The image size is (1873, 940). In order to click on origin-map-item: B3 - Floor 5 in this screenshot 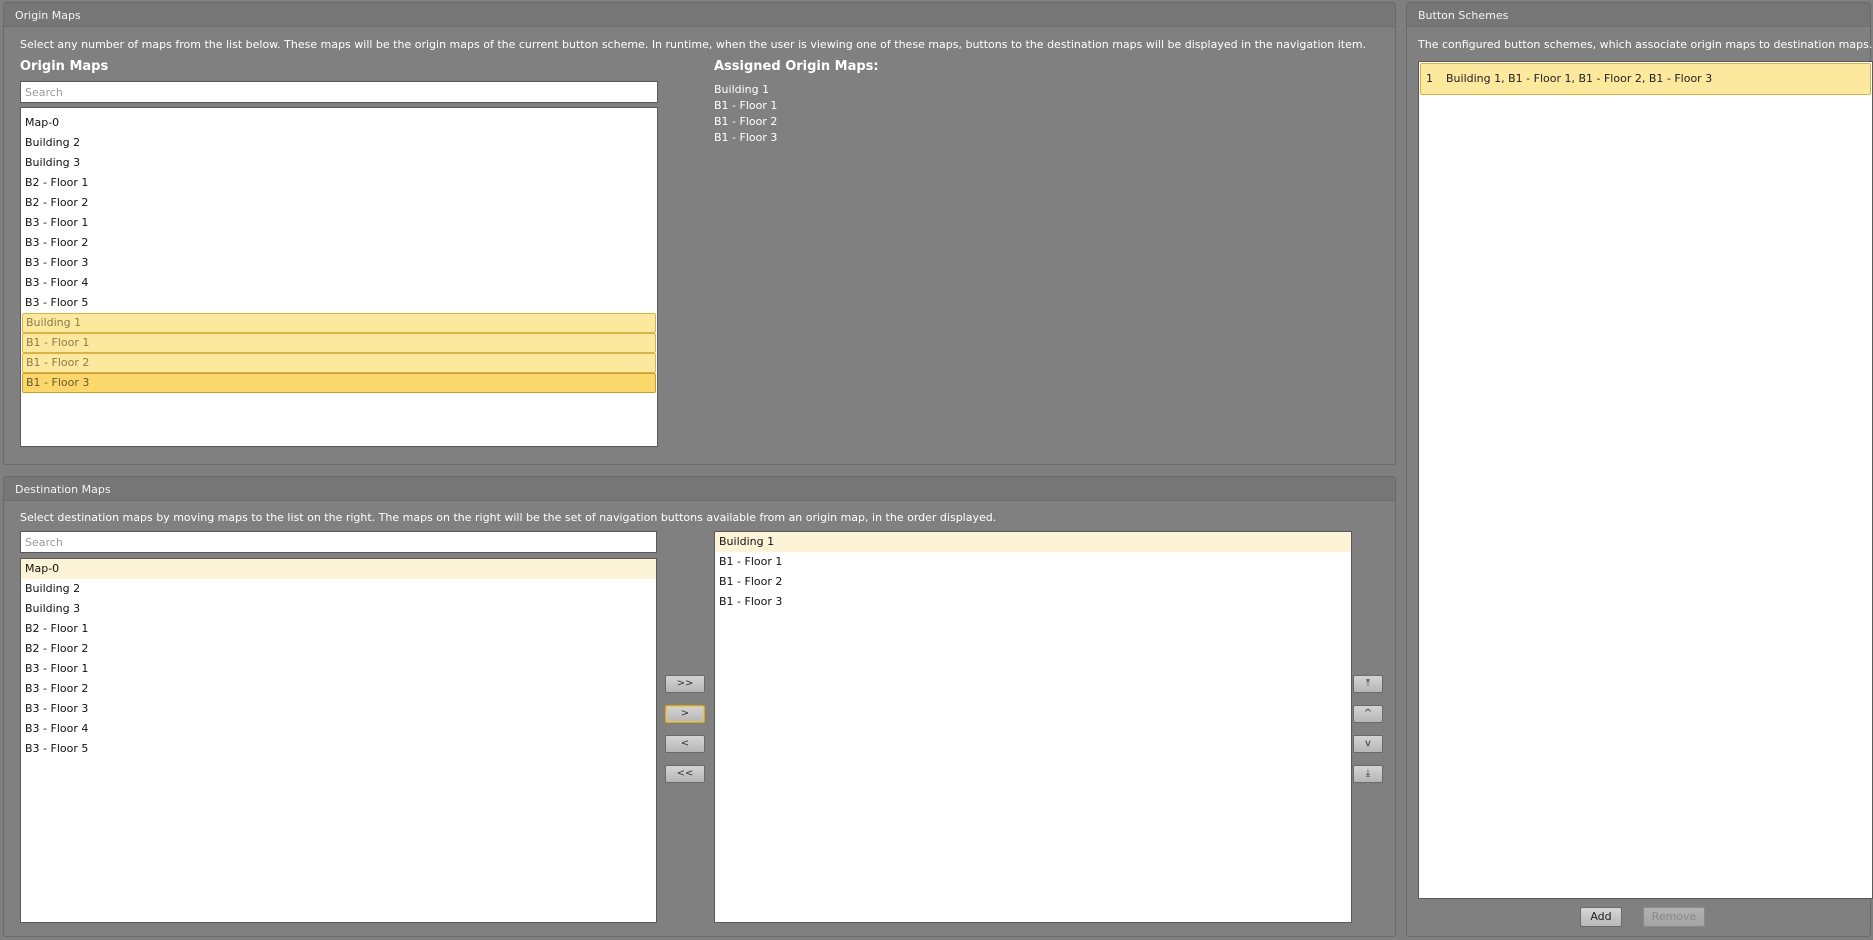, I will do `click(339, 303)`.